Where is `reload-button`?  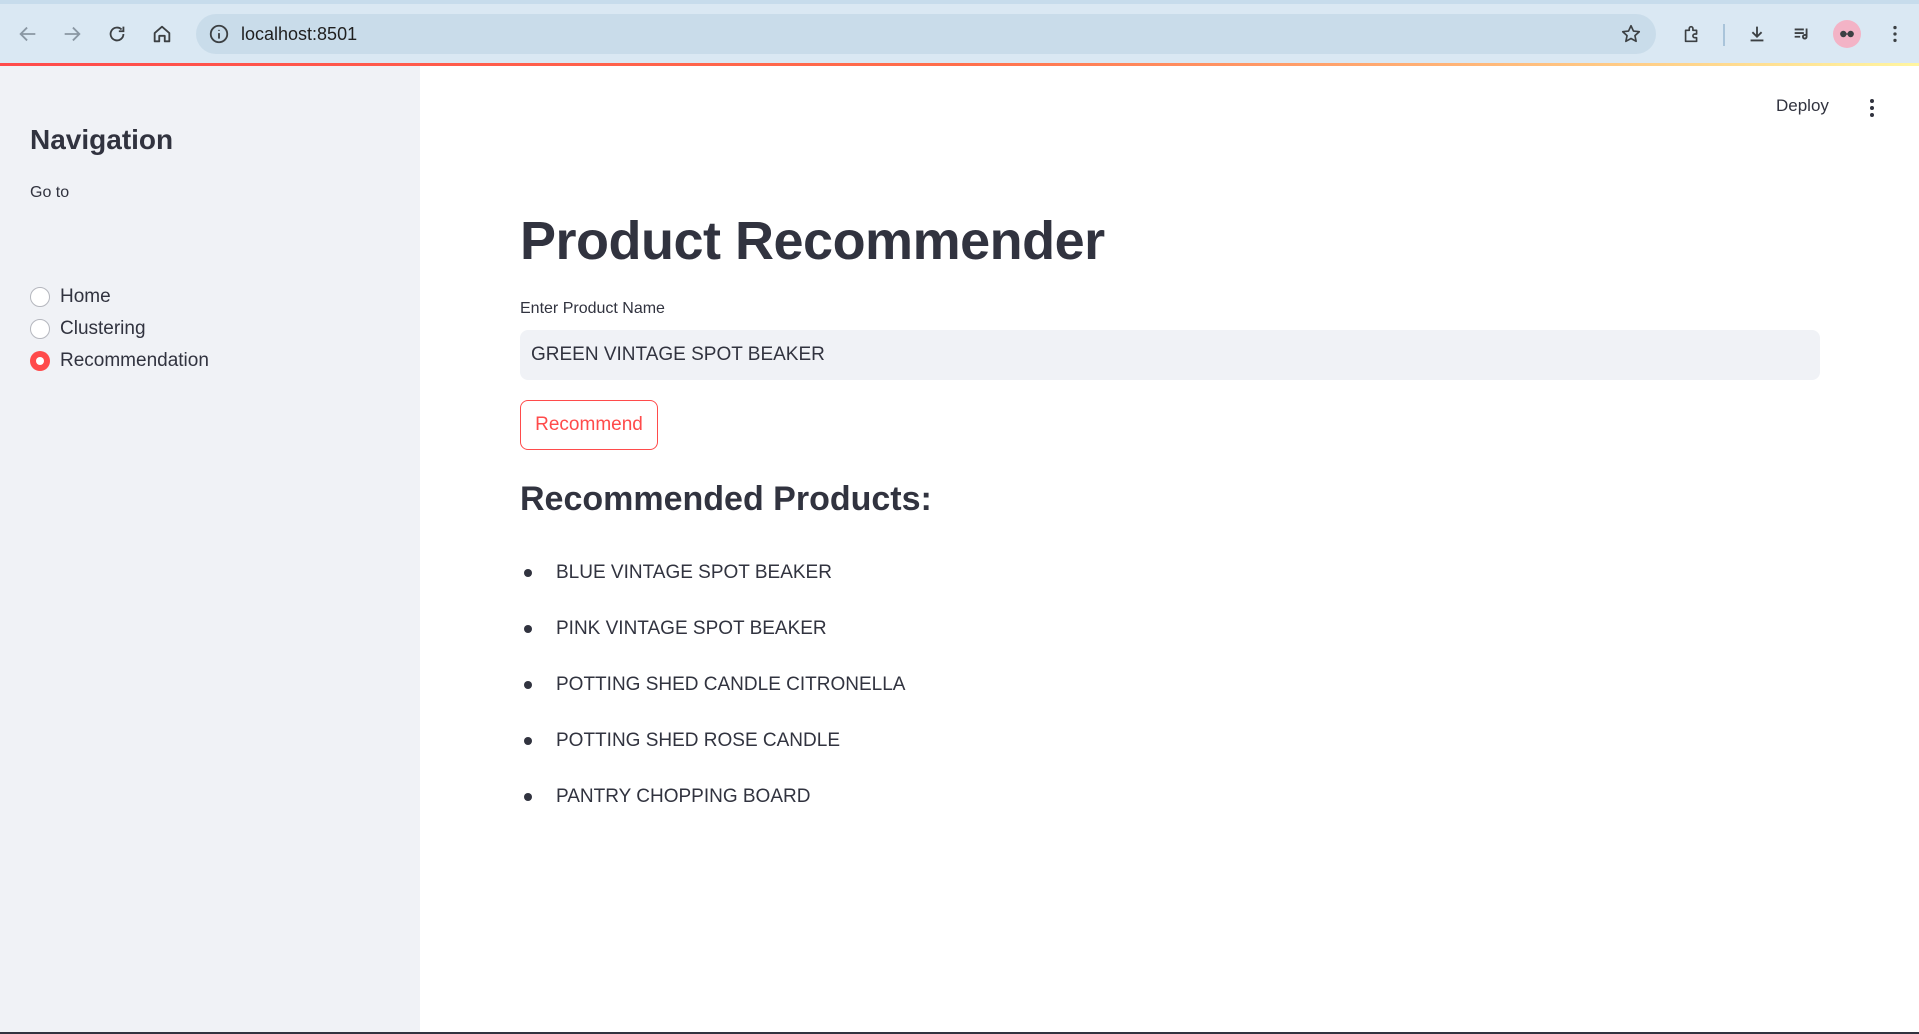 reload-button is located at coordinates (117, 34).